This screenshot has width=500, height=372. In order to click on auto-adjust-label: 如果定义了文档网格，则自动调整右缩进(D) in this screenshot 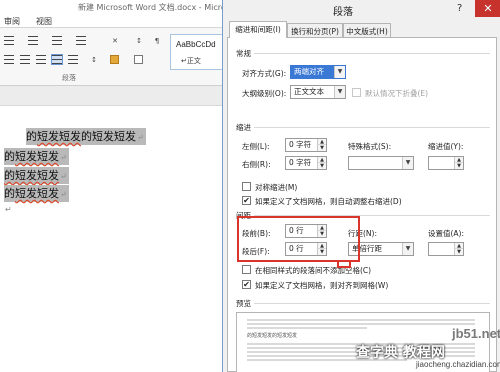, I will do `click(328, 201)`.